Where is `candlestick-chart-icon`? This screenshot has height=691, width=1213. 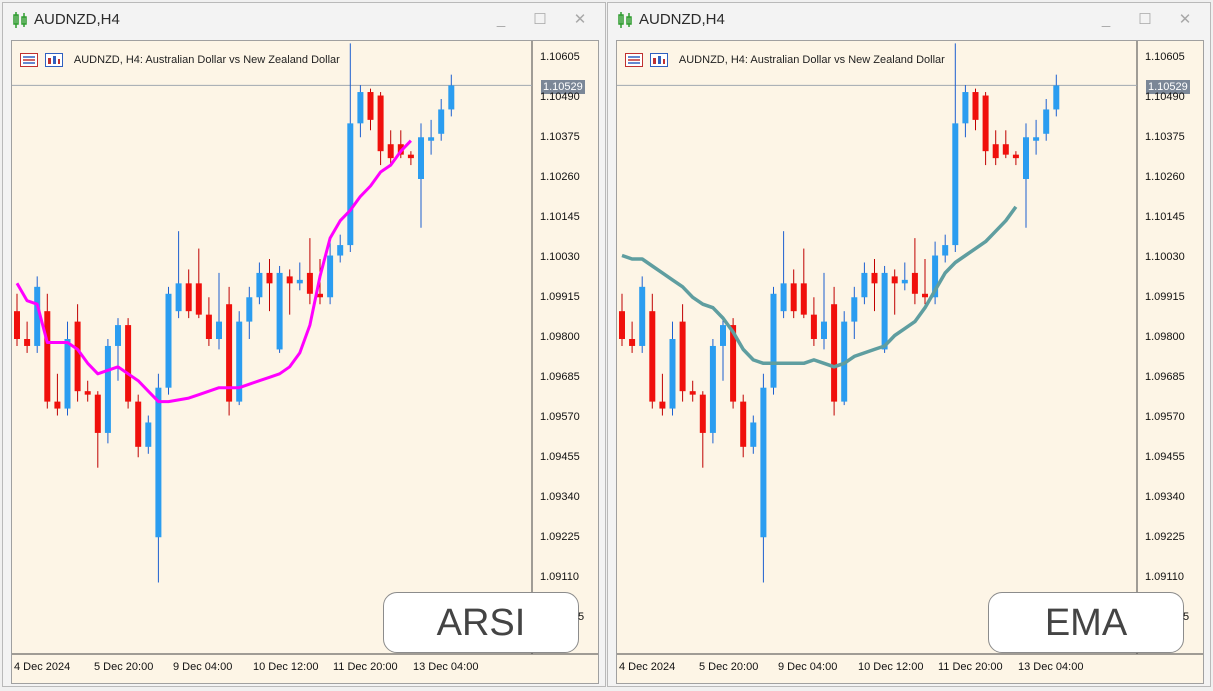
candlestick-chart-icon is located at coordinates (20, 20).